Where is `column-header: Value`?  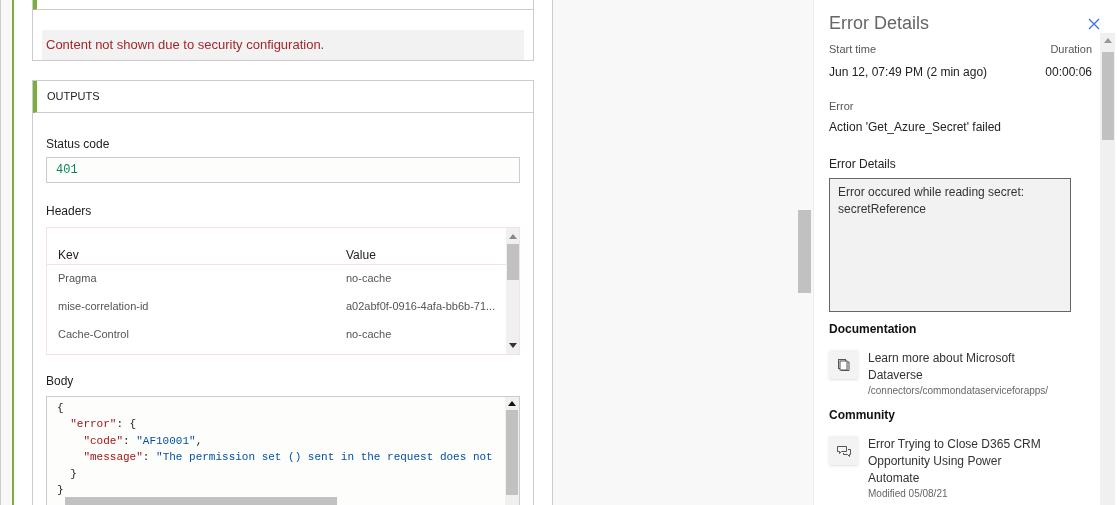
column-header: Value is located at coordinates (361, 255).